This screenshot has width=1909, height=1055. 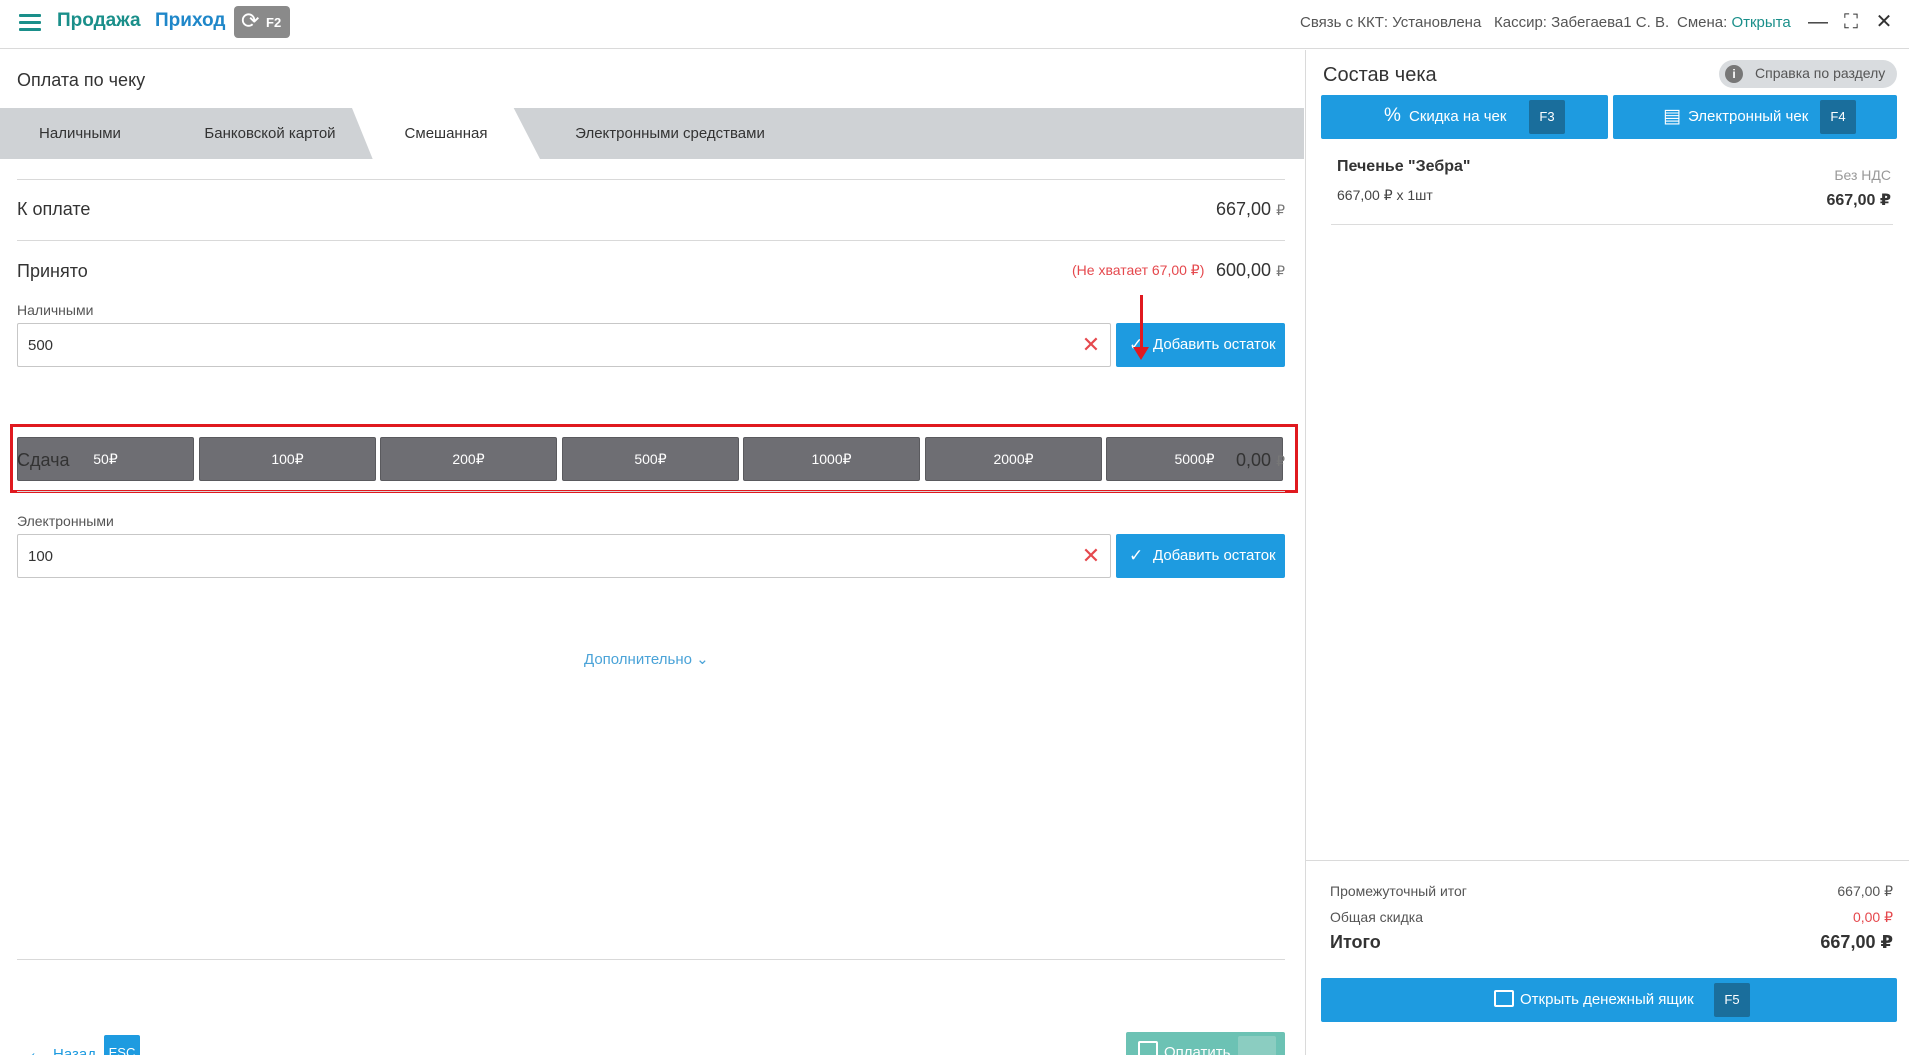 What do you see at coordinates (99, 21) in the screenshot?
I see `nav-sale: Продажа` at bounding box center [99, 21].